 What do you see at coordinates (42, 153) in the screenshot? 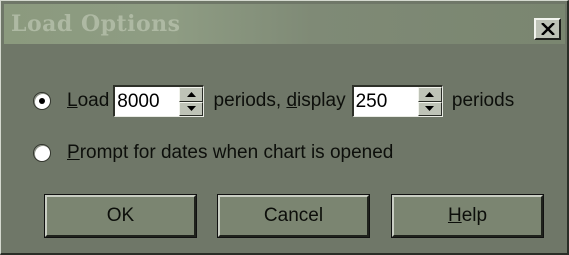
I see `prompt-radio` at bounding box center [42, 153].